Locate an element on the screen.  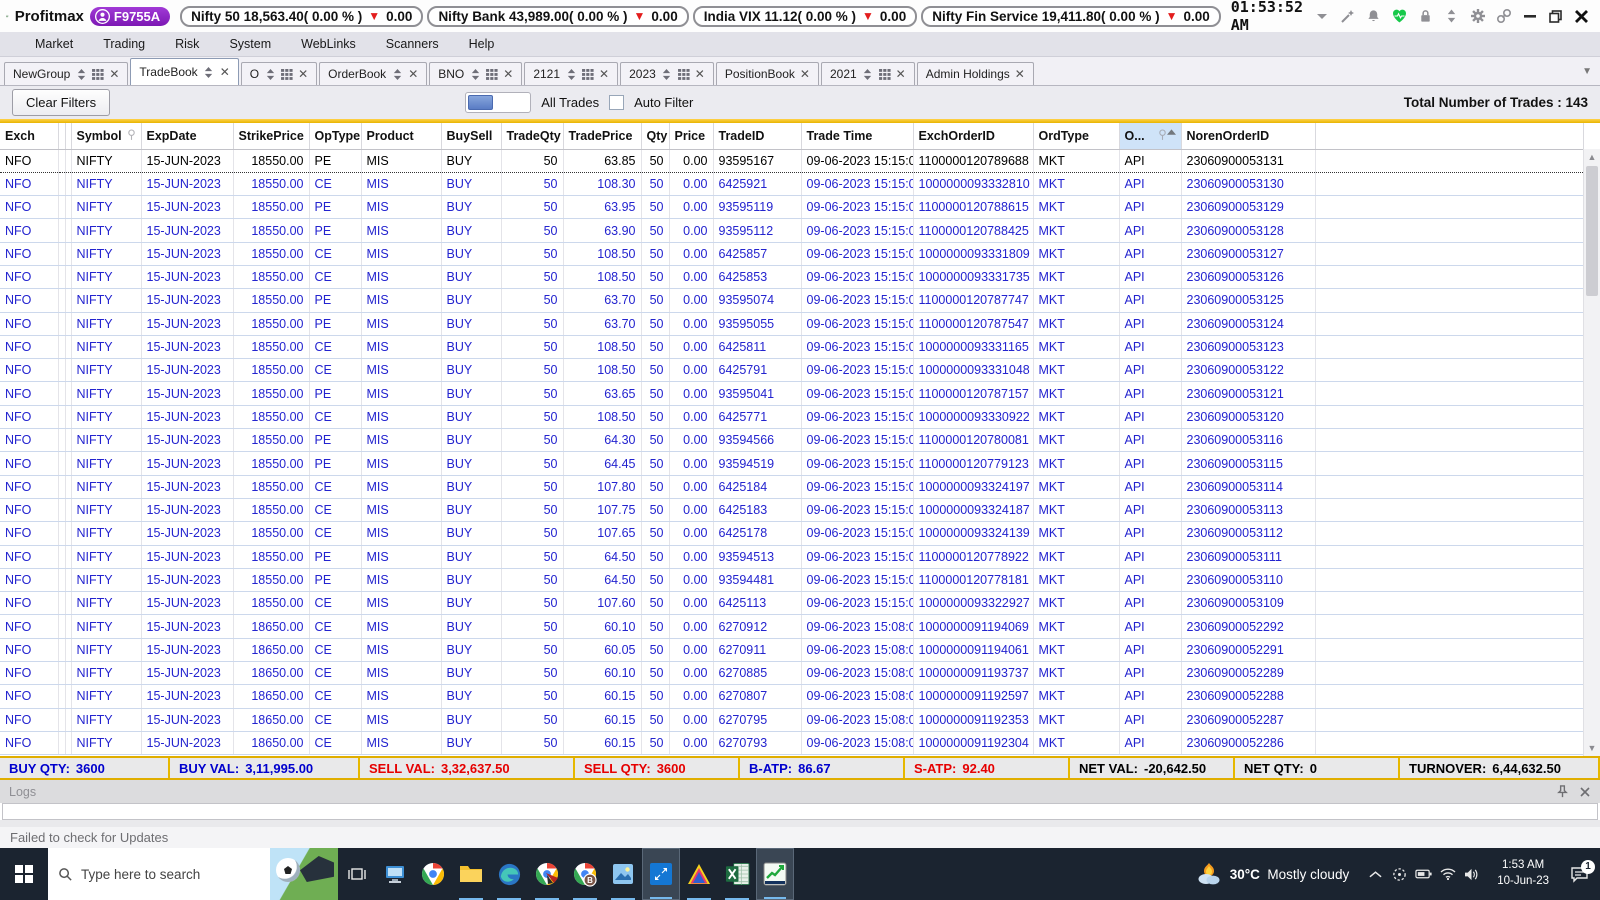
sort-asc-icon is located at coordinates (1171, 132).